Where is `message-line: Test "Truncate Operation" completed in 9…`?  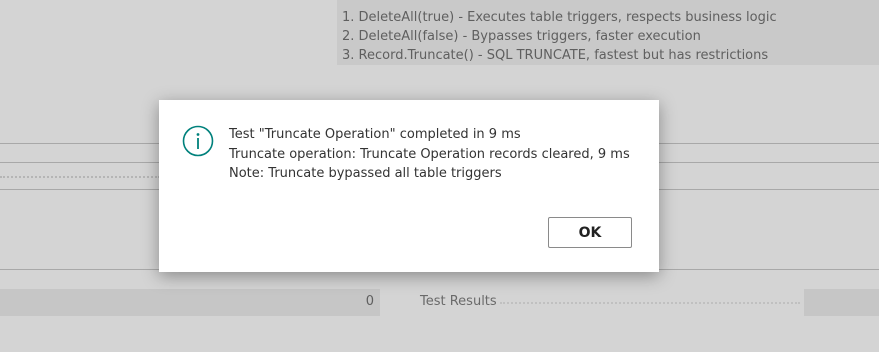
message-line: Test "Truncate Operation" completed in 9… is located at coordinates (375, 134).